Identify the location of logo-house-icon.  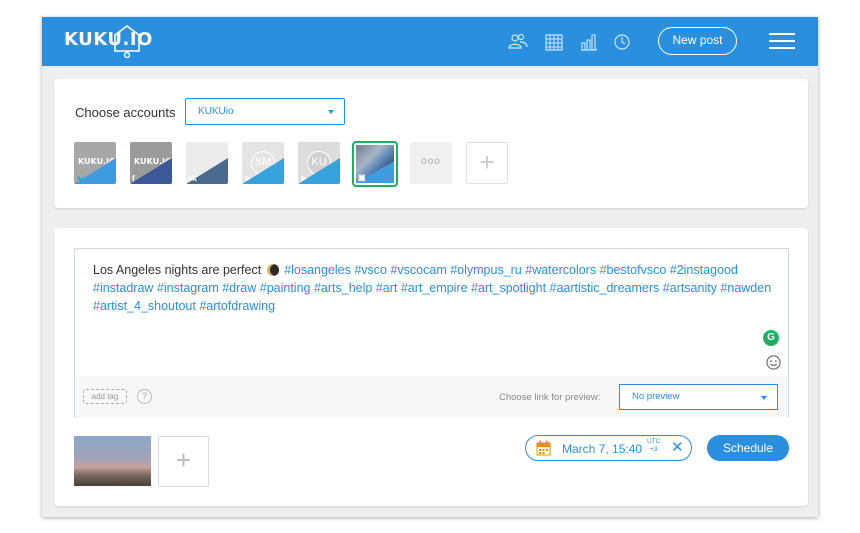
(127, 42).